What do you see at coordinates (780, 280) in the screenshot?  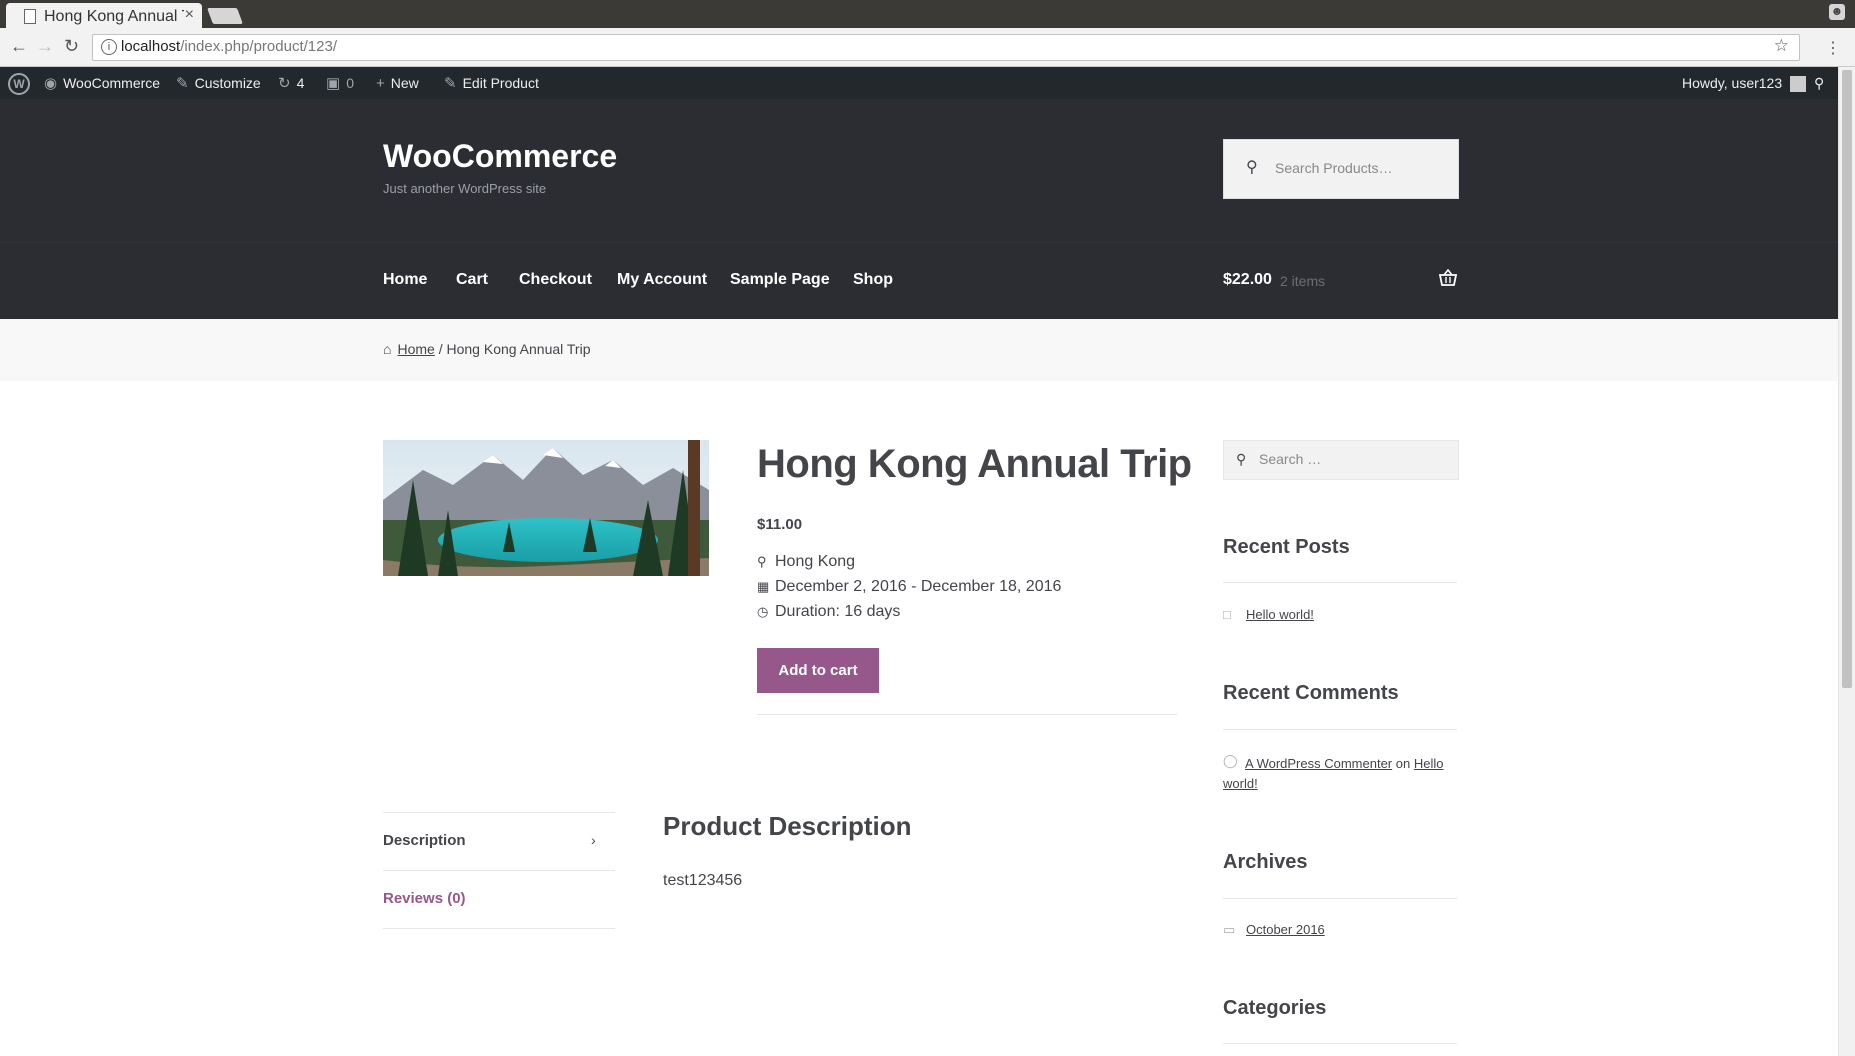 I see `nav-sample-page: Sample Page` at bounding box center [780, 280].